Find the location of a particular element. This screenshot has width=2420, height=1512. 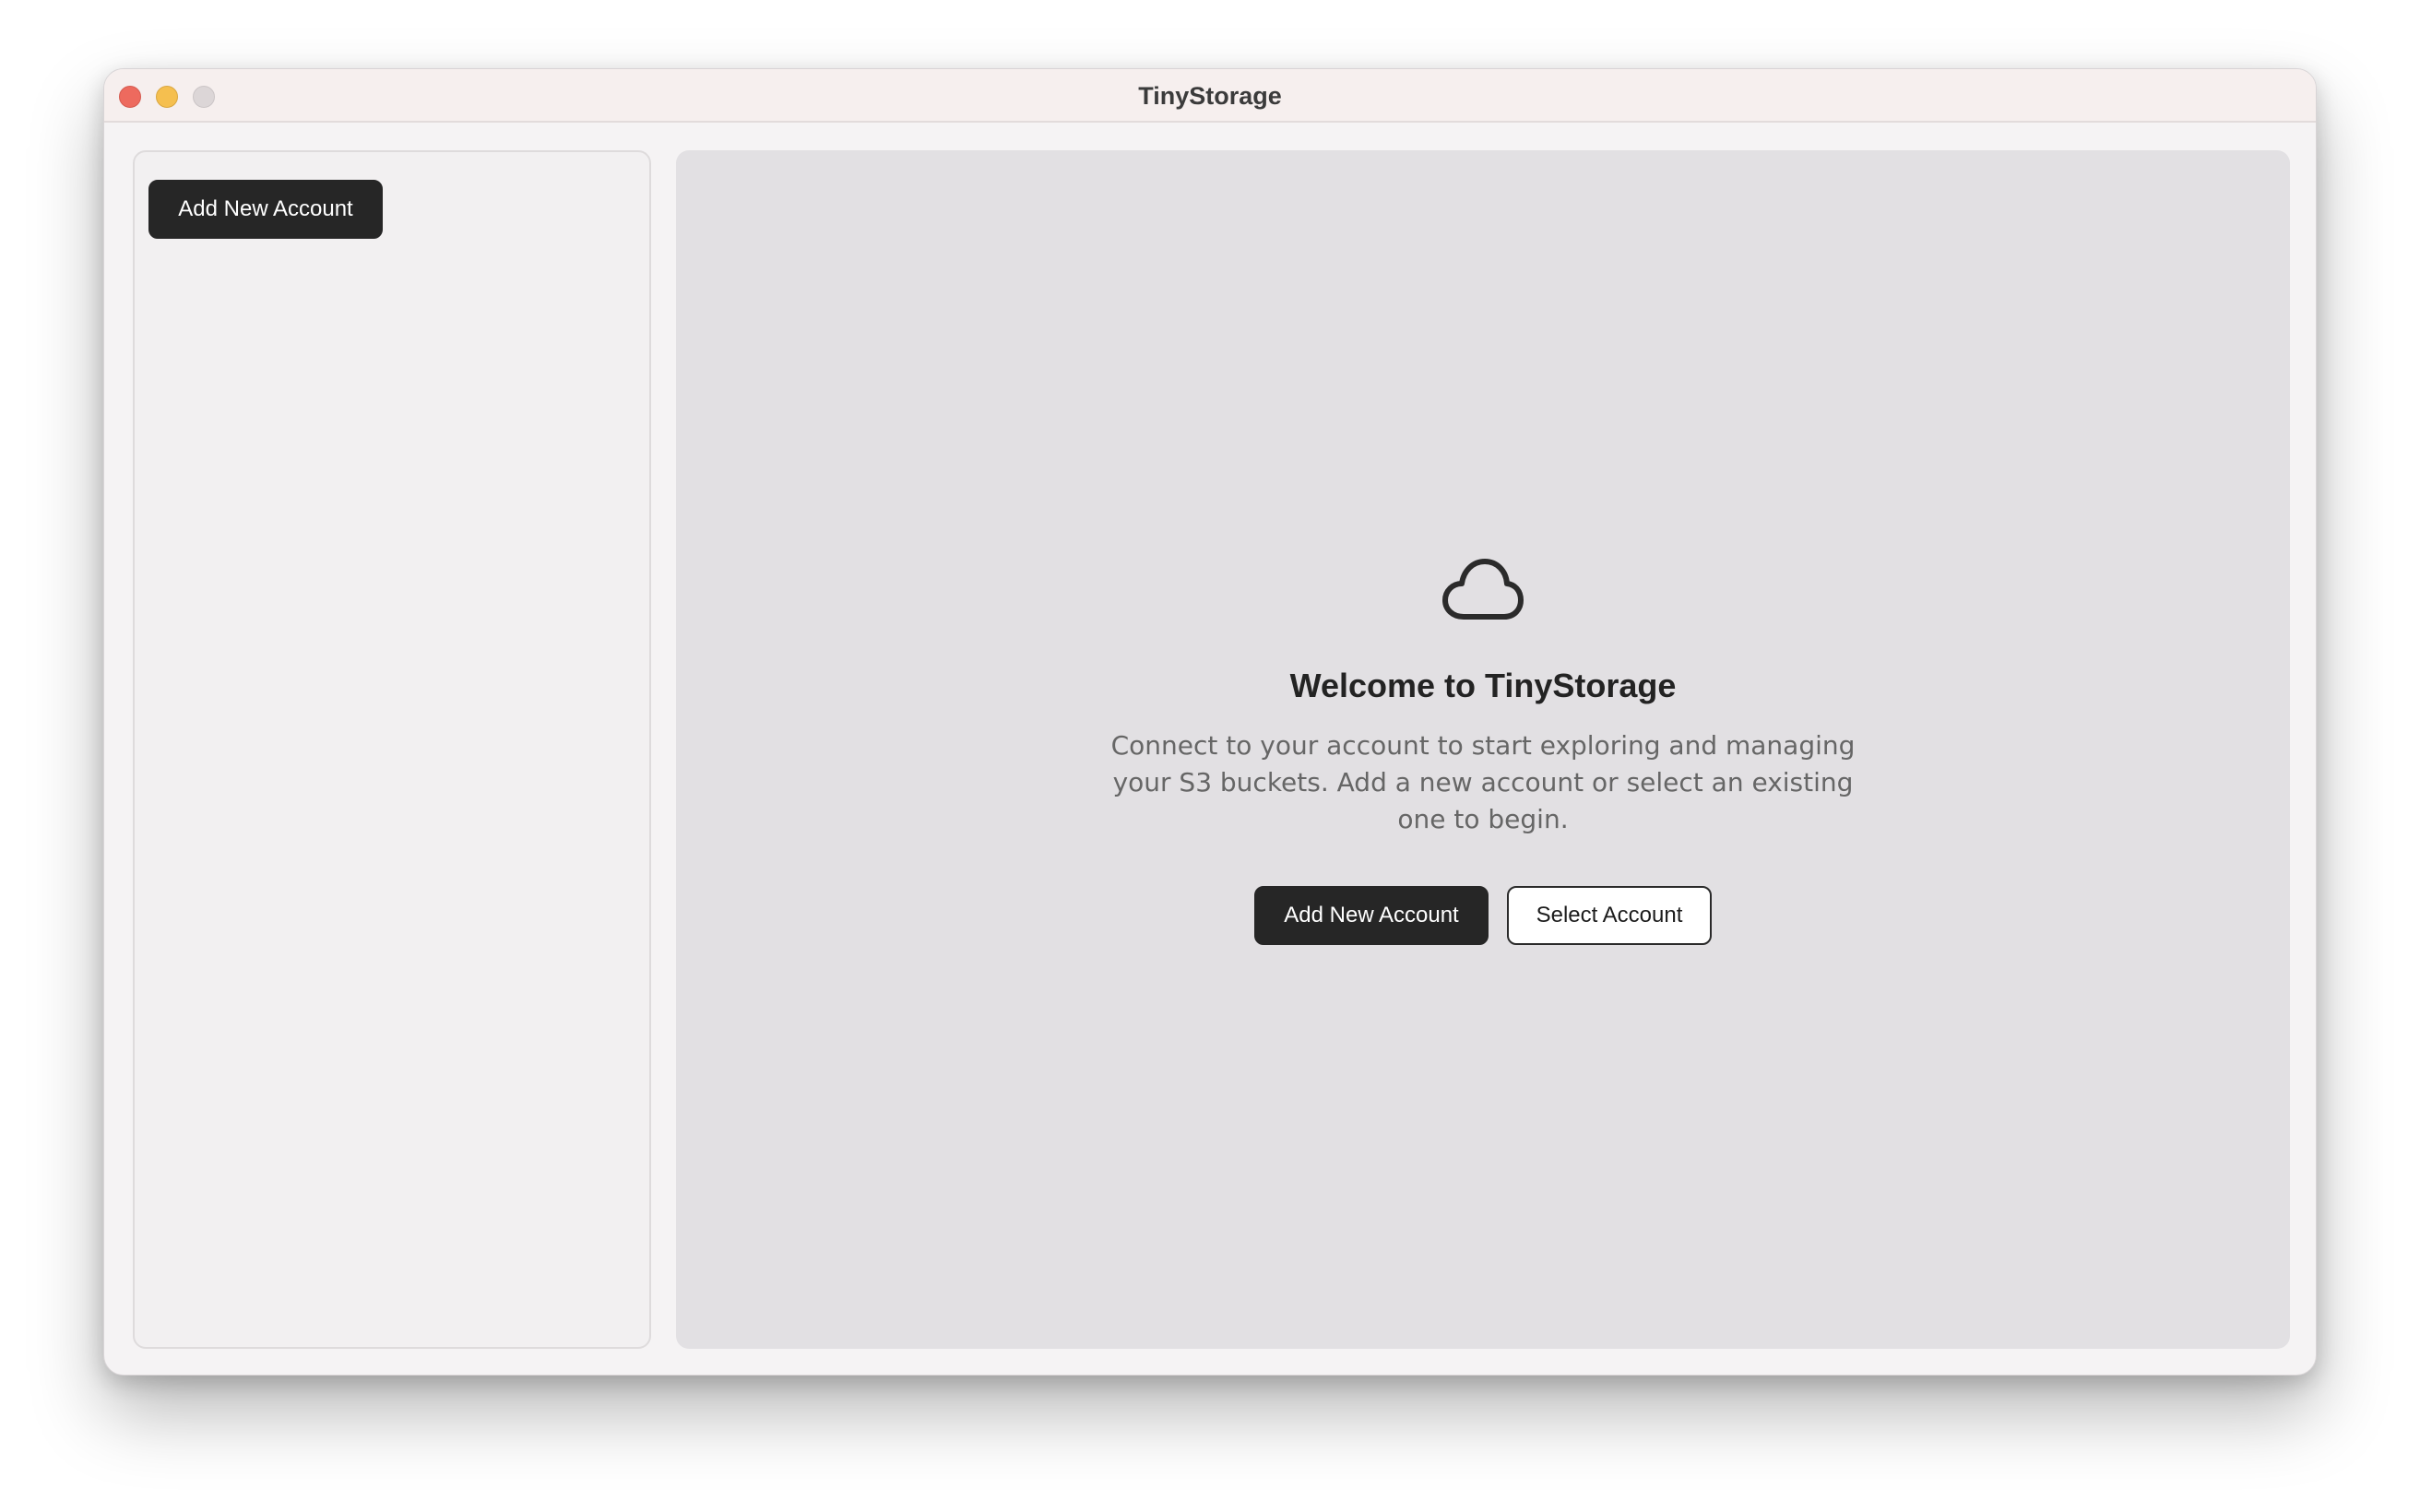

sidebar-add-account-button: Add New Account is located at coordinates (265, 210).